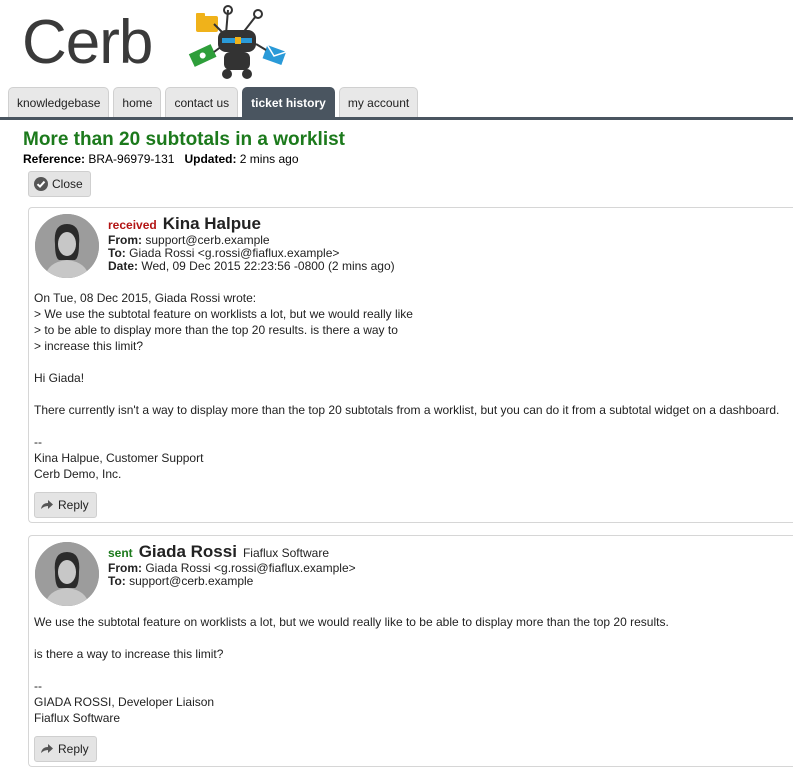 Image resolution: width=793 pixels, height=782 pixels. I want to click on sender-org: Fiaflux Software, so click(285, 553).